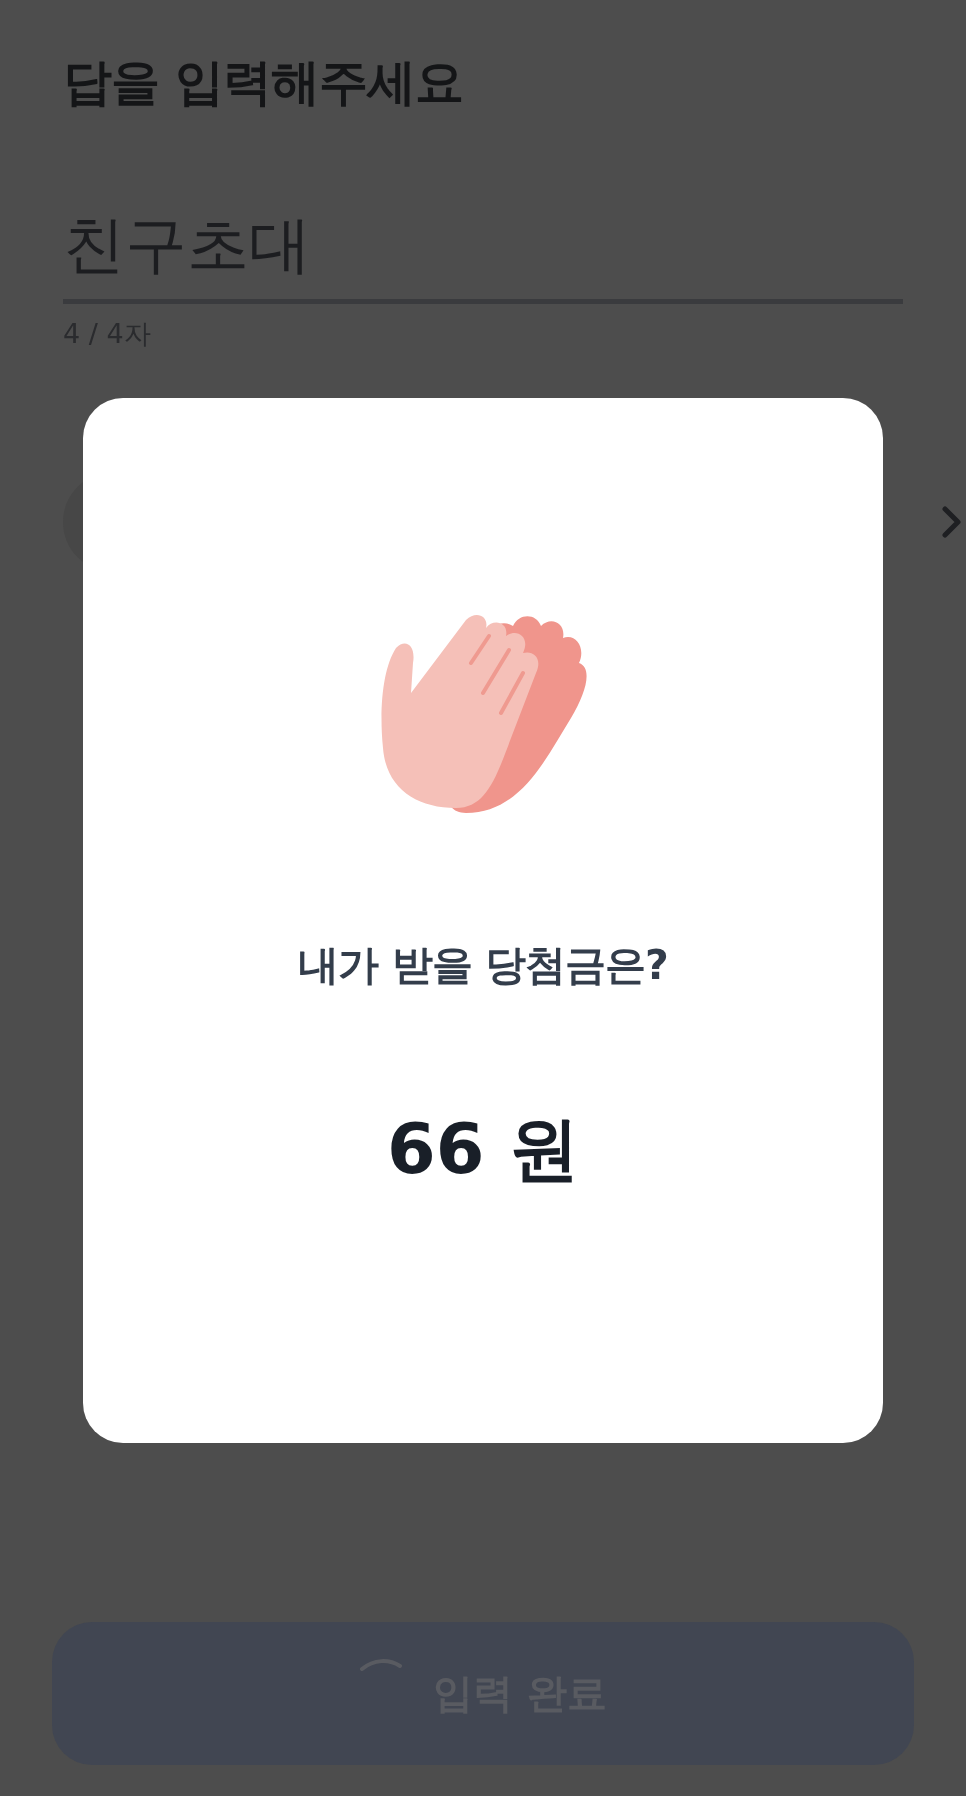  I want to click on prize-amount: 66 원, so click(483, 1149).